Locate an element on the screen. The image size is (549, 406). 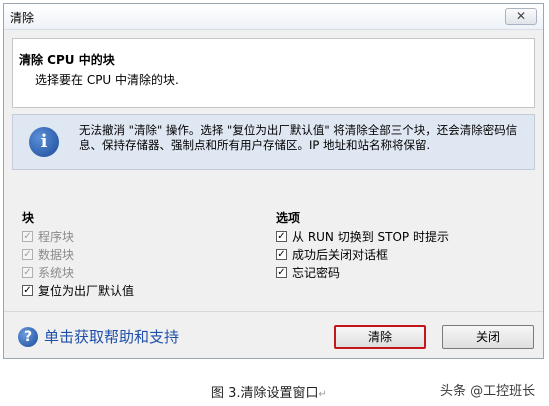
close-button: 关闭 is located at coordinates (488, 337).